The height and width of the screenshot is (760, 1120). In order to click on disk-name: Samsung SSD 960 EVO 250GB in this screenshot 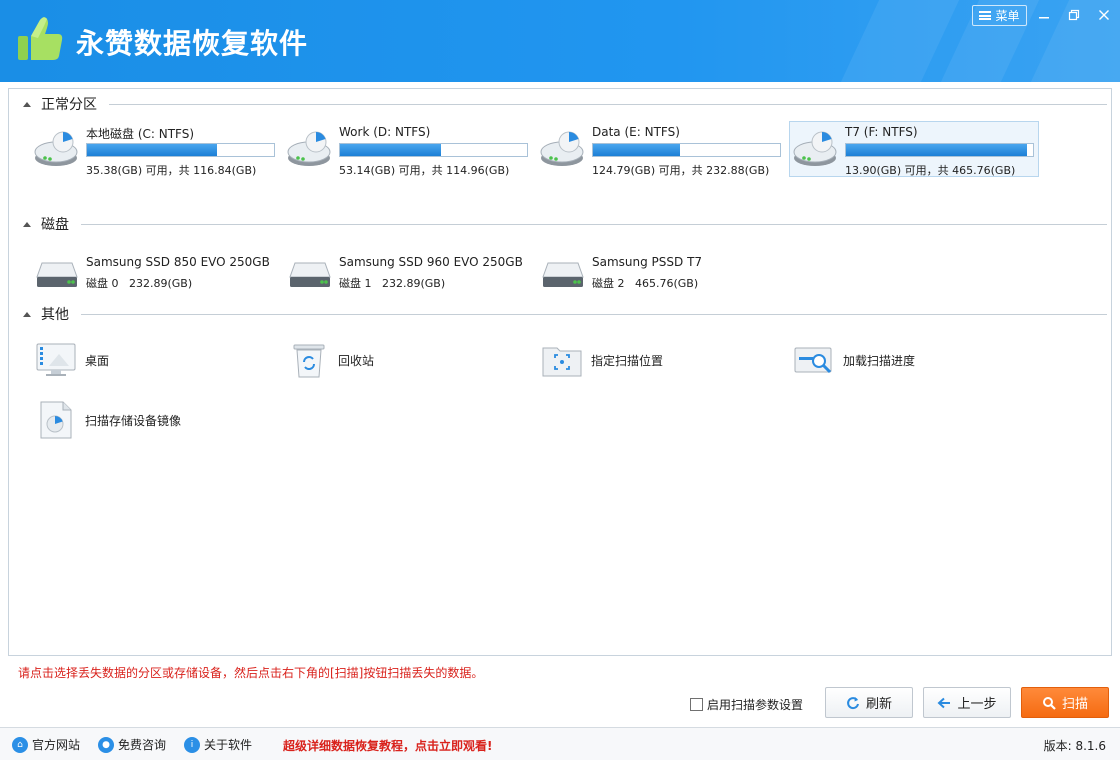, I will do `click(431, 262)`.